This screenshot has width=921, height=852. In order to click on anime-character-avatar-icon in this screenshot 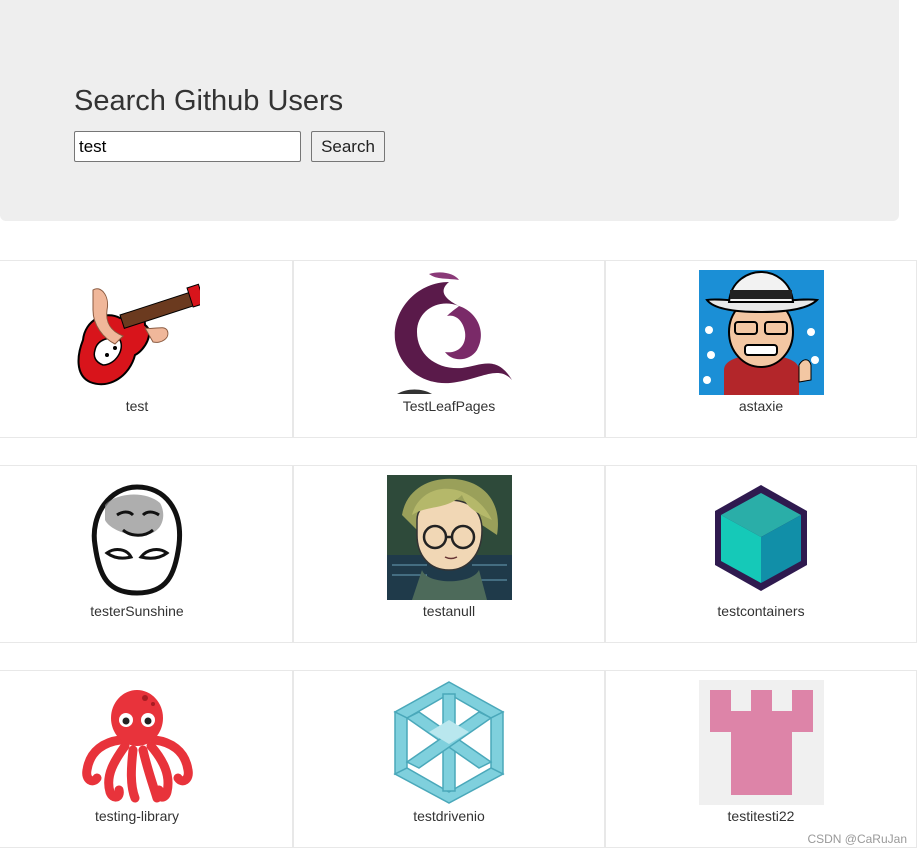, I will do `click(449, 537)`.